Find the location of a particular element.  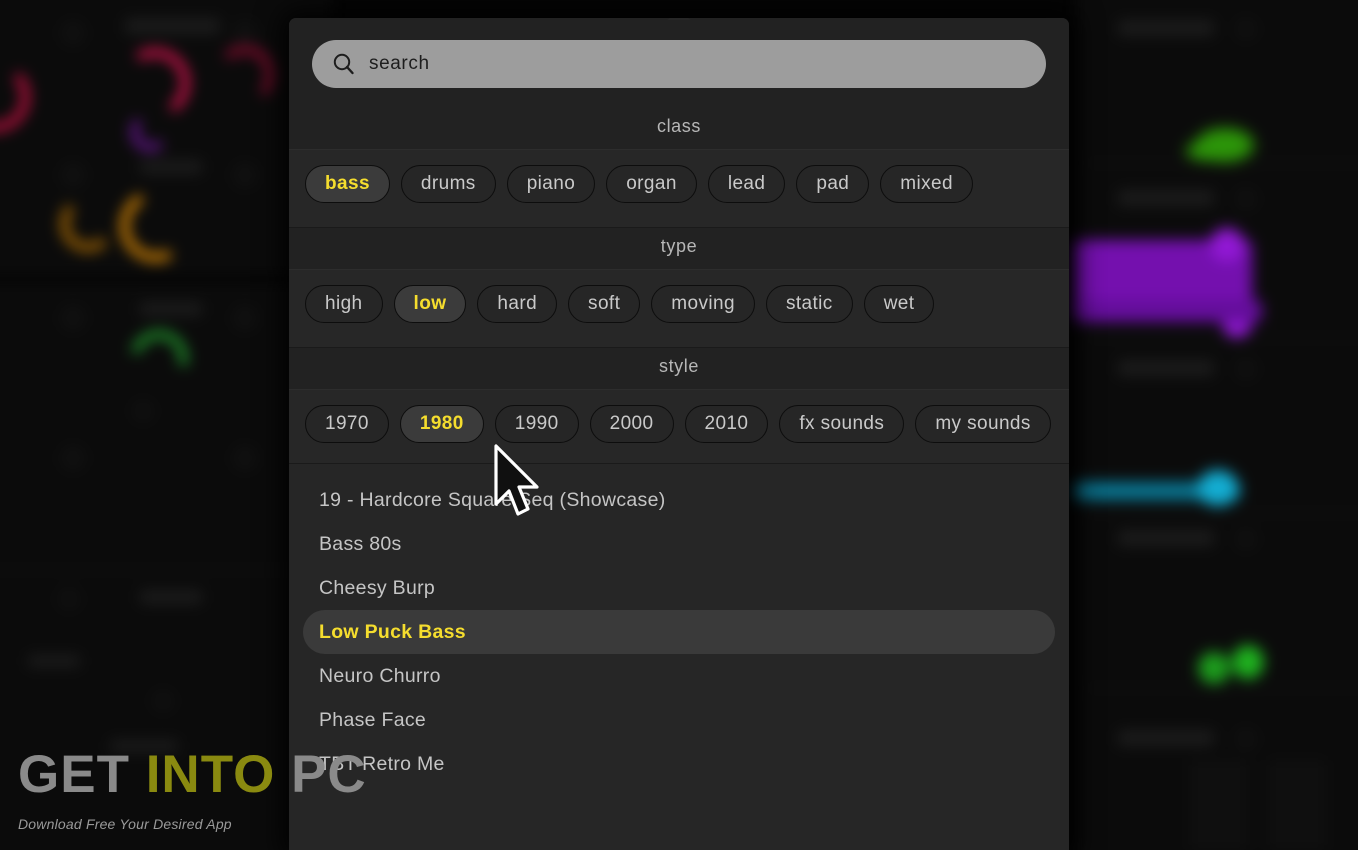

search-placeholder: search is located at coordinates (399, 63).